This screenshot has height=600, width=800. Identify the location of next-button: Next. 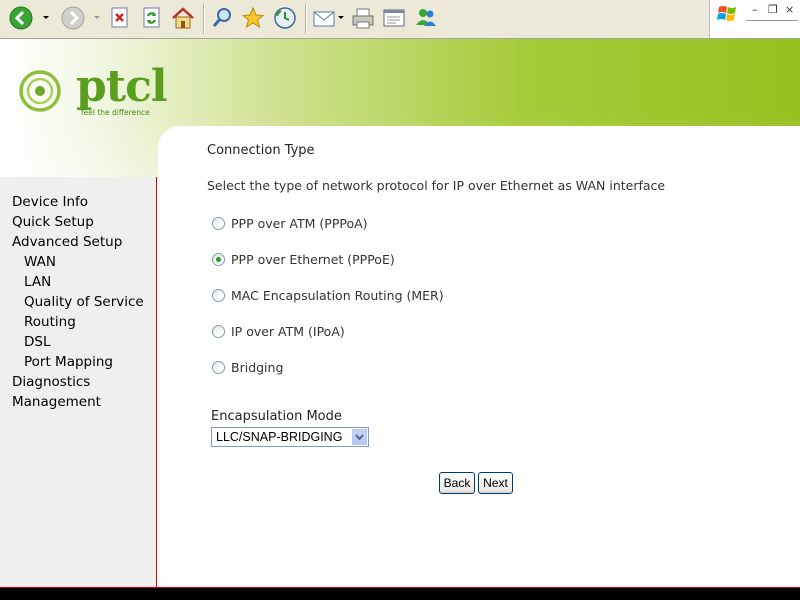
(495, 483).